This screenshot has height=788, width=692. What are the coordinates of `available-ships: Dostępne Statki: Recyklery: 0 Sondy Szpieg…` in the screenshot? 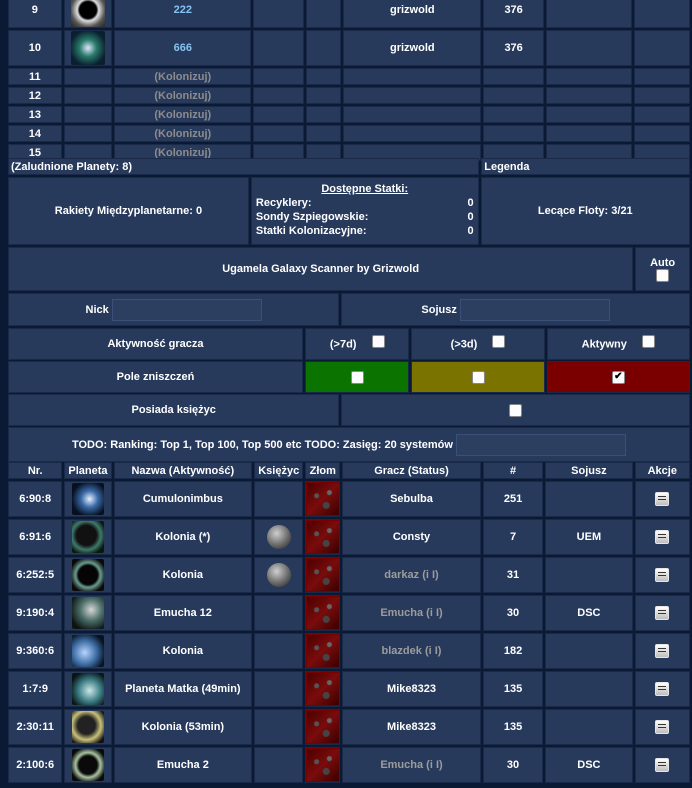 It's located at (364, 211).